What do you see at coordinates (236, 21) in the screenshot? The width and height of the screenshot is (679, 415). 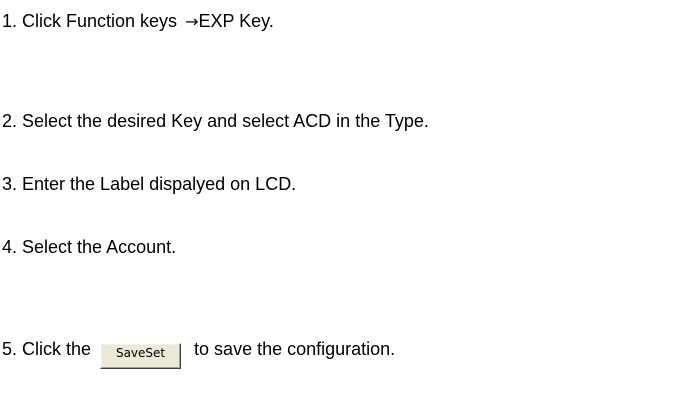 I see `step-1-target: EXP Key.` at bounding box center [236, 21].